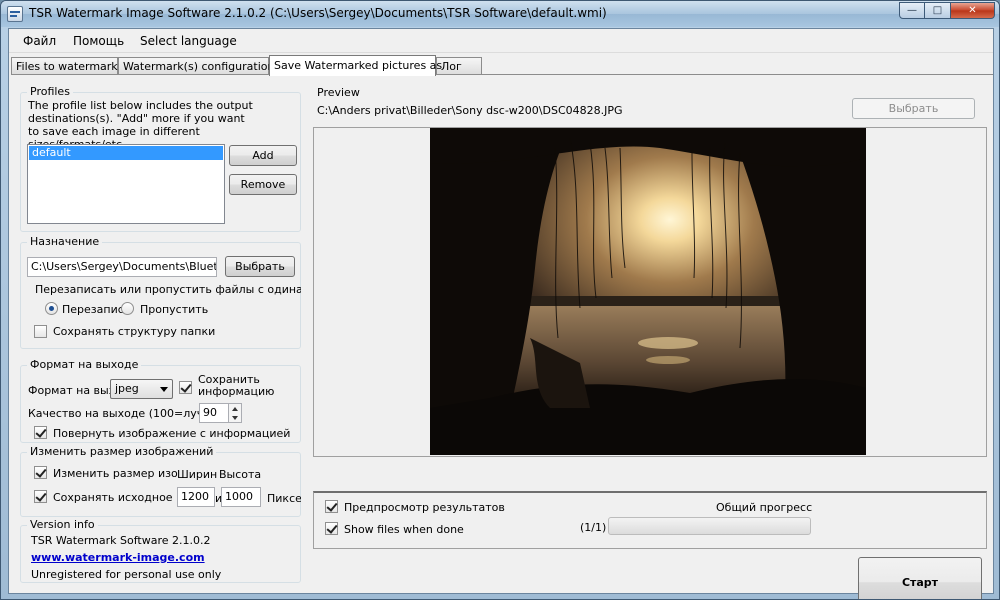 The width and height of the screenshot is (1000, 600). Describe the element at coordinates (64, 66) in the screenshot. I see `tab-files-to-watermark: Files to watermark` at that location.